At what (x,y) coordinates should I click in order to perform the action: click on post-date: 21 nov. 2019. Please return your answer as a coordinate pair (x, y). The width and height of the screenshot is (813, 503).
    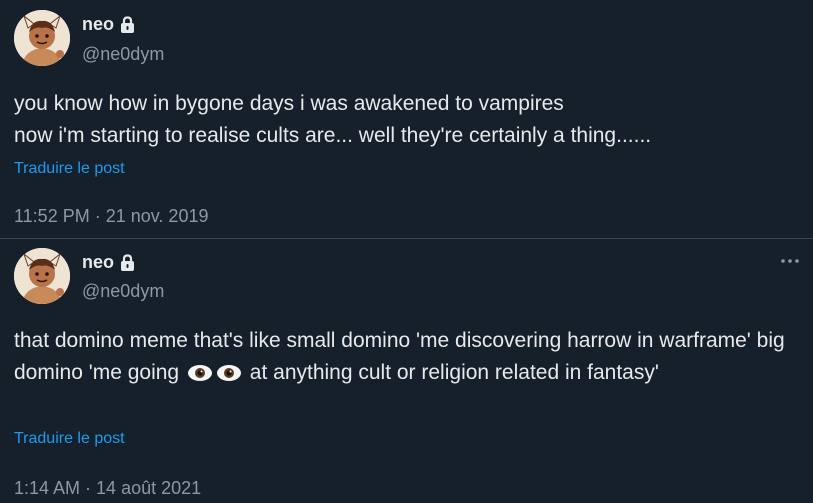
    Looking at the image, I should click on (157, 216).